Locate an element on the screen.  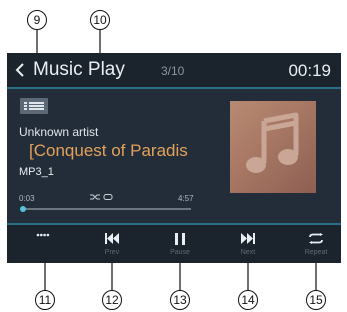
more-options-button is located at coordinates (43, 244).